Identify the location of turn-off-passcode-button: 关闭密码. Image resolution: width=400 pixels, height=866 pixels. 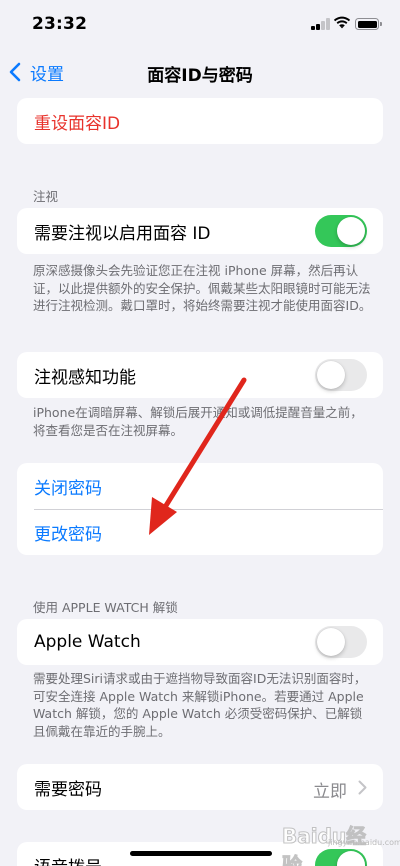
(200, 486).